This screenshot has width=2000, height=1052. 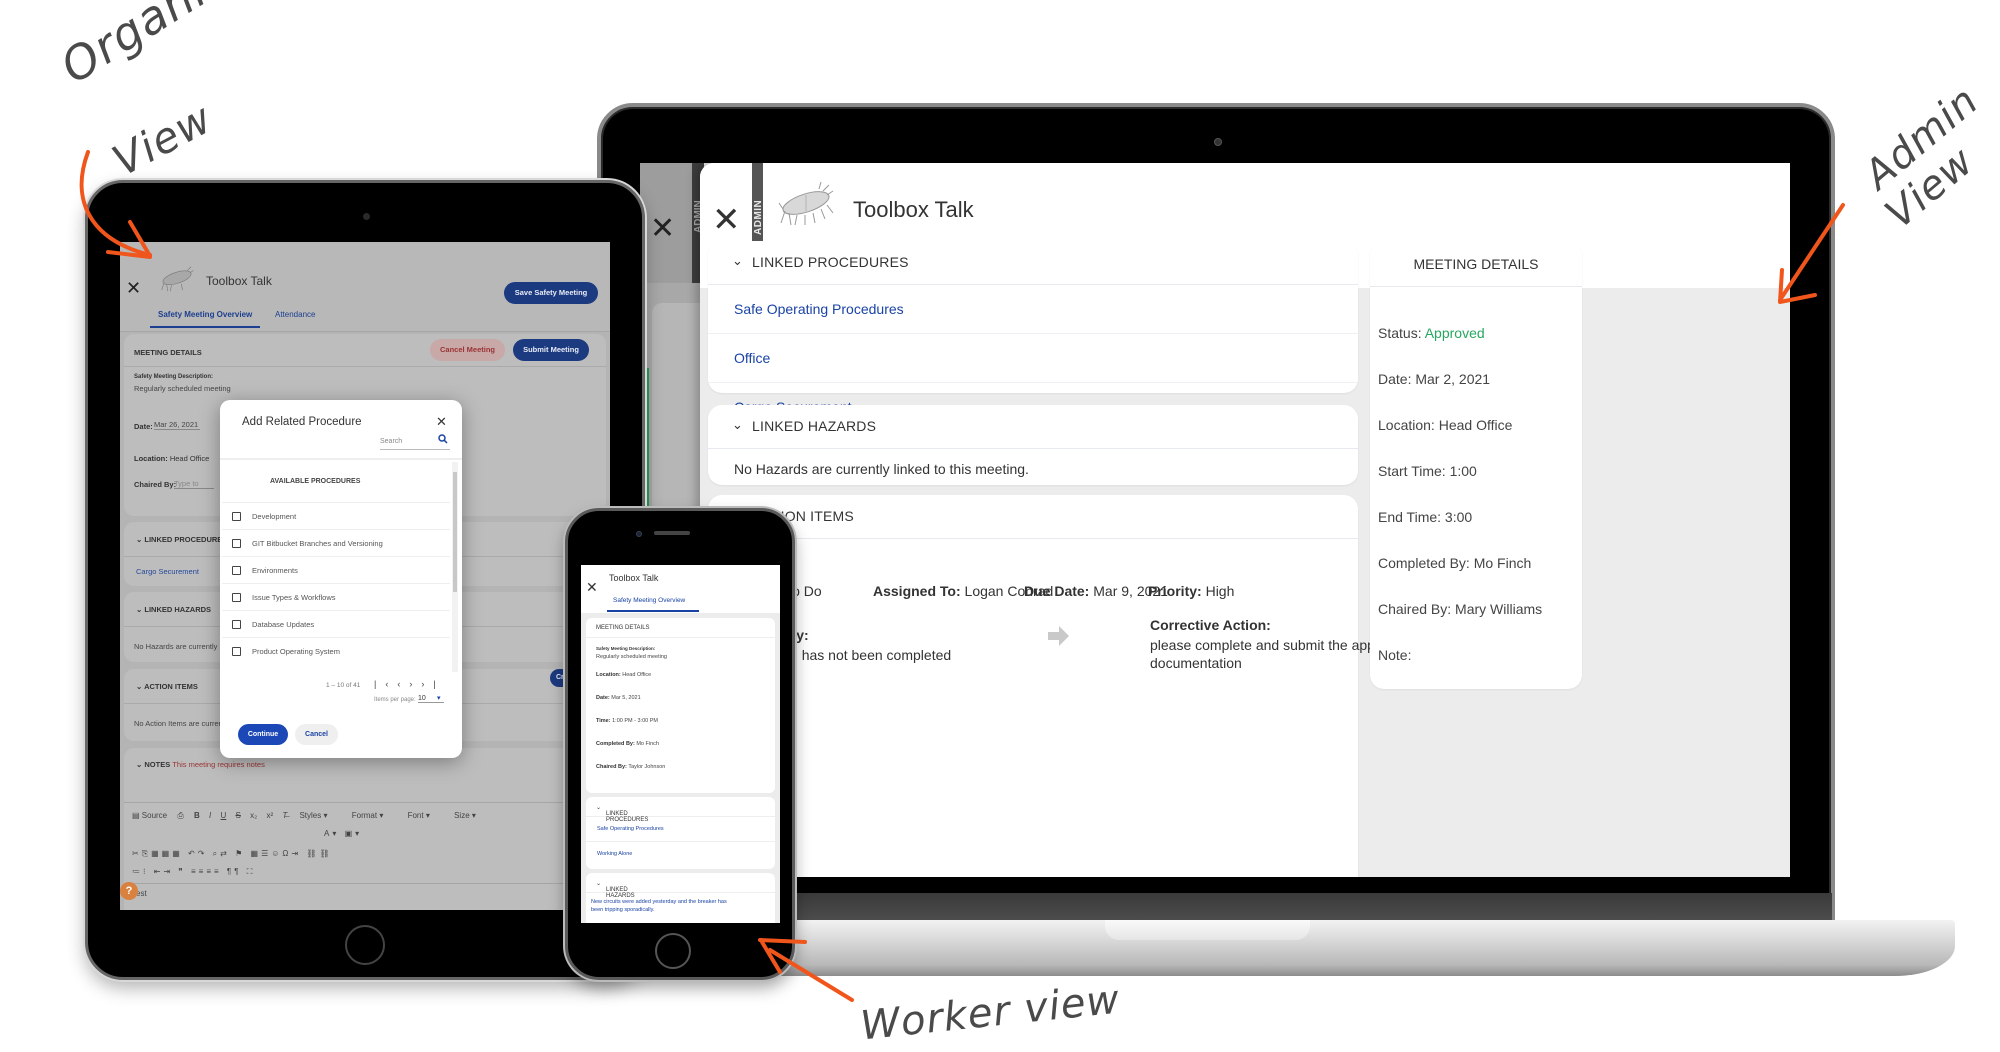 What do you see at coordinates (680, 829) in the screenshot?
I see `procedure-row: Safe Operating Procedures` at bounding box center [680, 829].